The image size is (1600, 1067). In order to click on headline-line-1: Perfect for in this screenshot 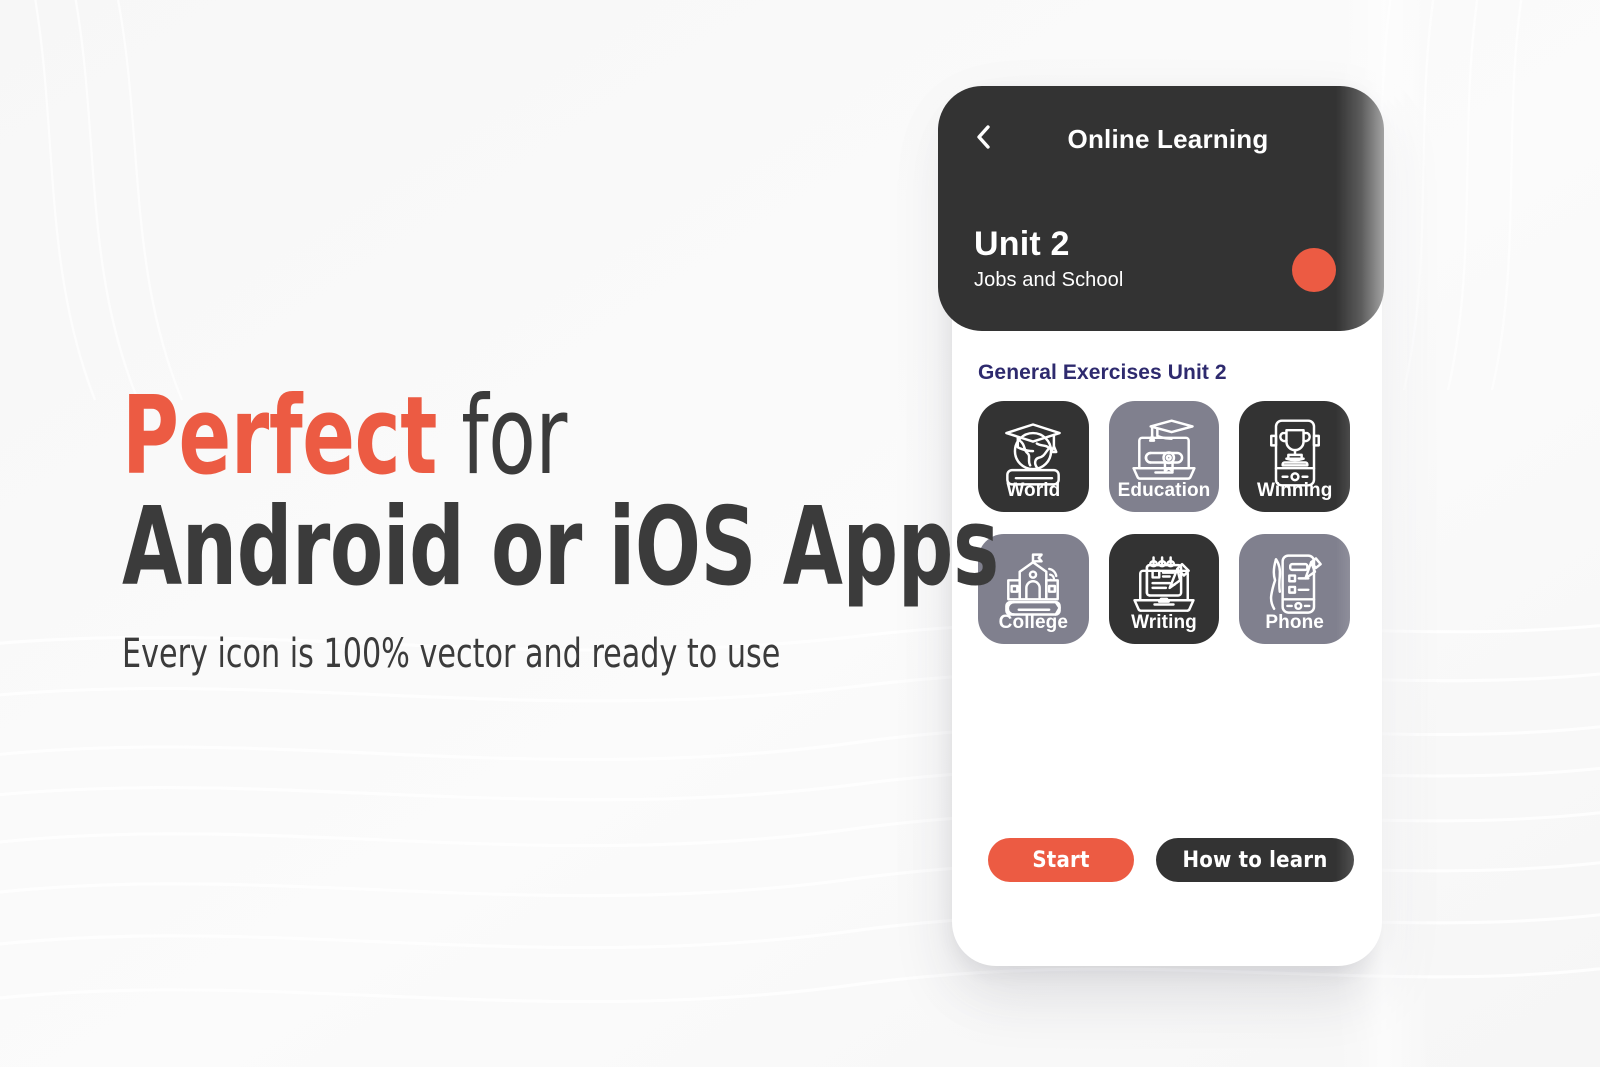, I will do `click(426, 437)`.